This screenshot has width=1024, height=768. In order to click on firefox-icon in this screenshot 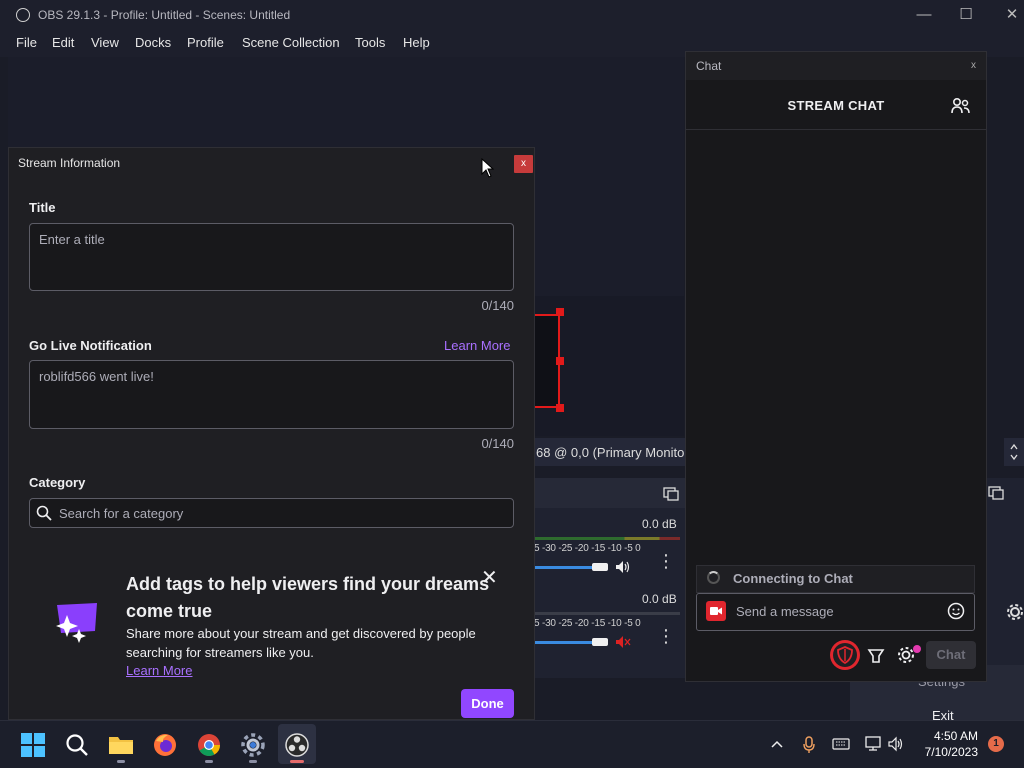, I will do `click(165, 745)`.